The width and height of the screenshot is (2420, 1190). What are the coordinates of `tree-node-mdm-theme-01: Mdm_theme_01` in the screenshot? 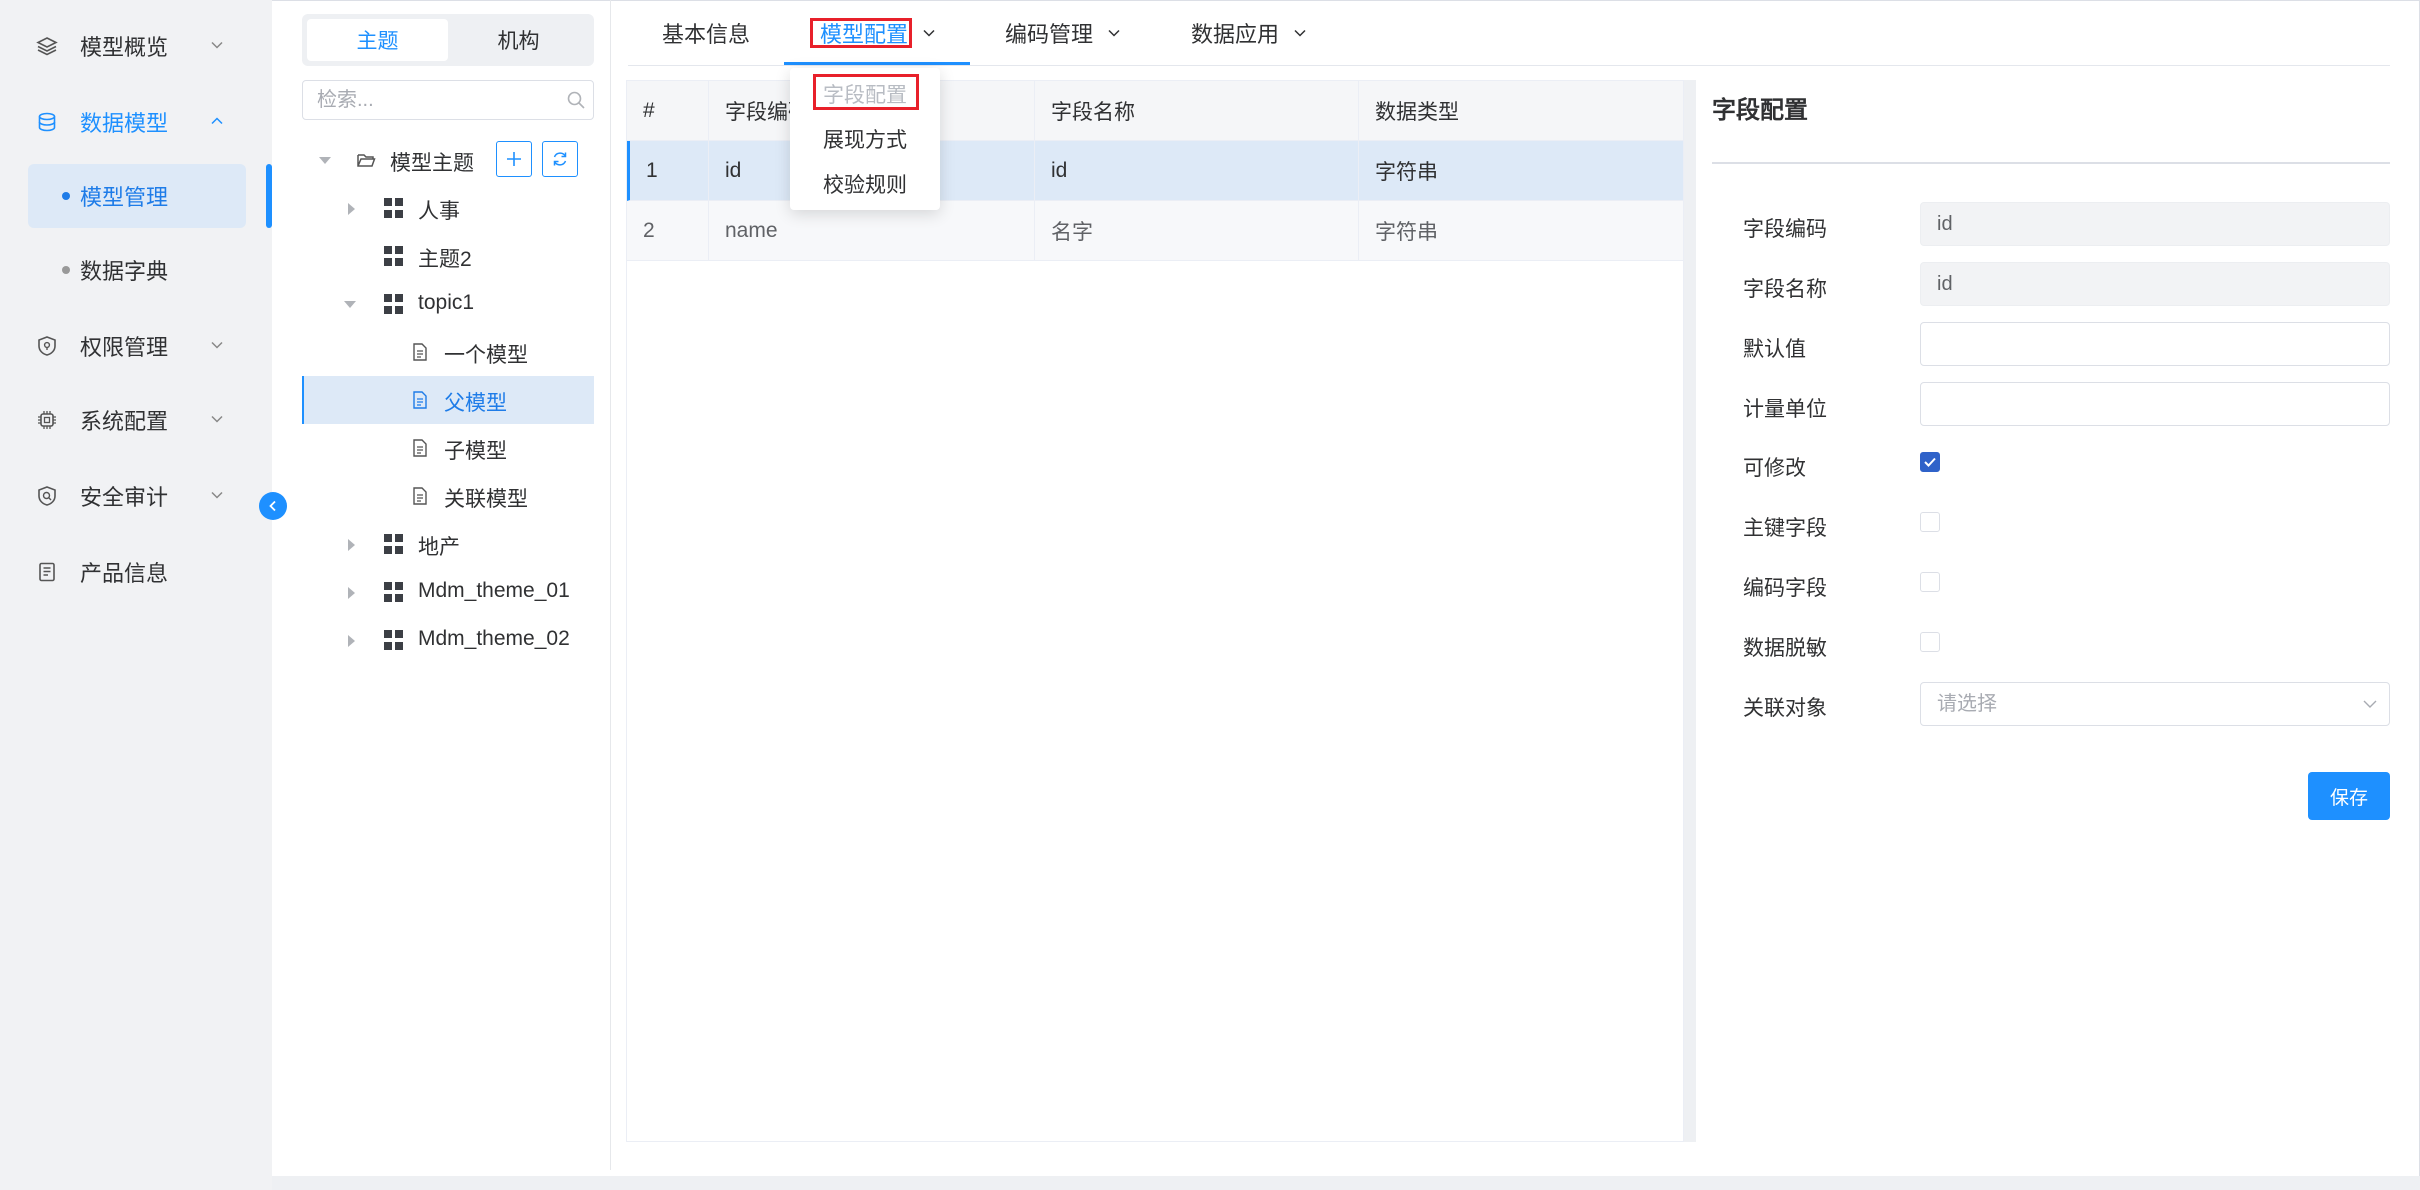 It's located at (448, 592).